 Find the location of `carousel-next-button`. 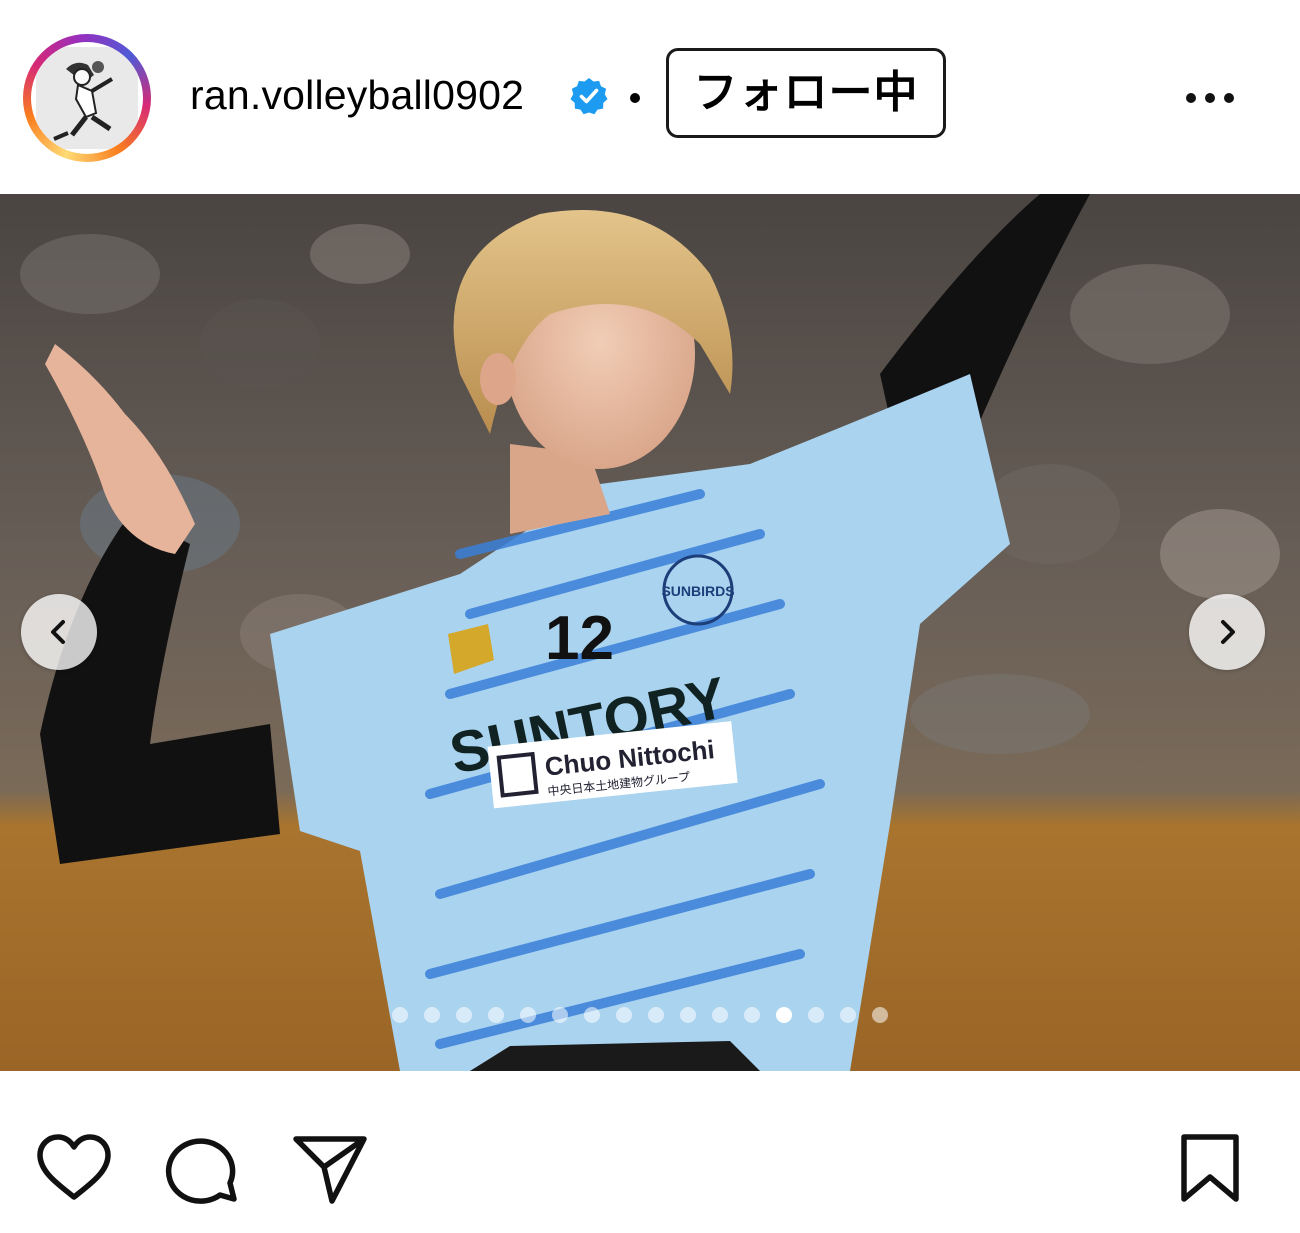

carousel-next-button is located at coordinates (1227, 632).